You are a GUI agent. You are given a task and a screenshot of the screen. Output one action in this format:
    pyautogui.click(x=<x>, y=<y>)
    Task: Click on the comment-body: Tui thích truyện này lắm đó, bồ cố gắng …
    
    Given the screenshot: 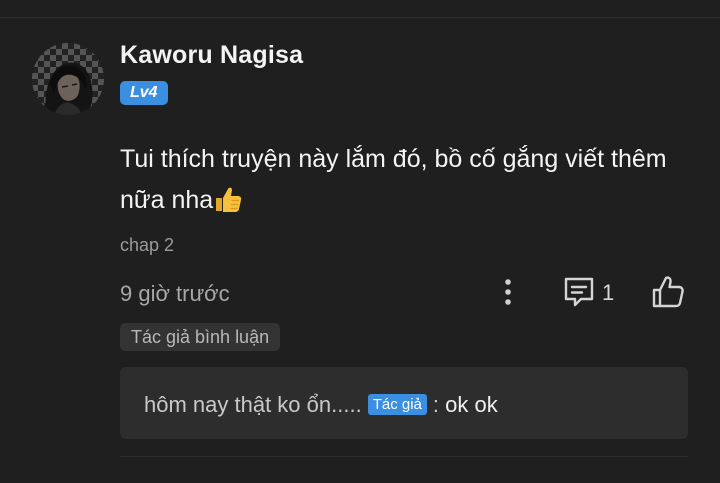 What is the action you would take?
    pyautogui.click(x=393, y=179)
    